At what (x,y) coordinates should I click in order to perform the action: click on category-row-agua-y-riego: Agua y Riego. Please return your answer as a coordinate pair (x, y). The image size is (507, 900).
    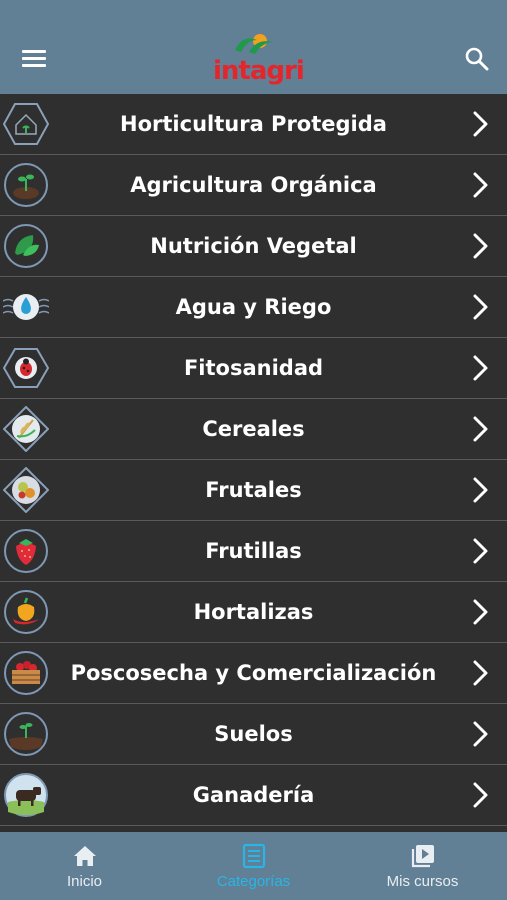
    Looking at the image, I should click on (253, 307).